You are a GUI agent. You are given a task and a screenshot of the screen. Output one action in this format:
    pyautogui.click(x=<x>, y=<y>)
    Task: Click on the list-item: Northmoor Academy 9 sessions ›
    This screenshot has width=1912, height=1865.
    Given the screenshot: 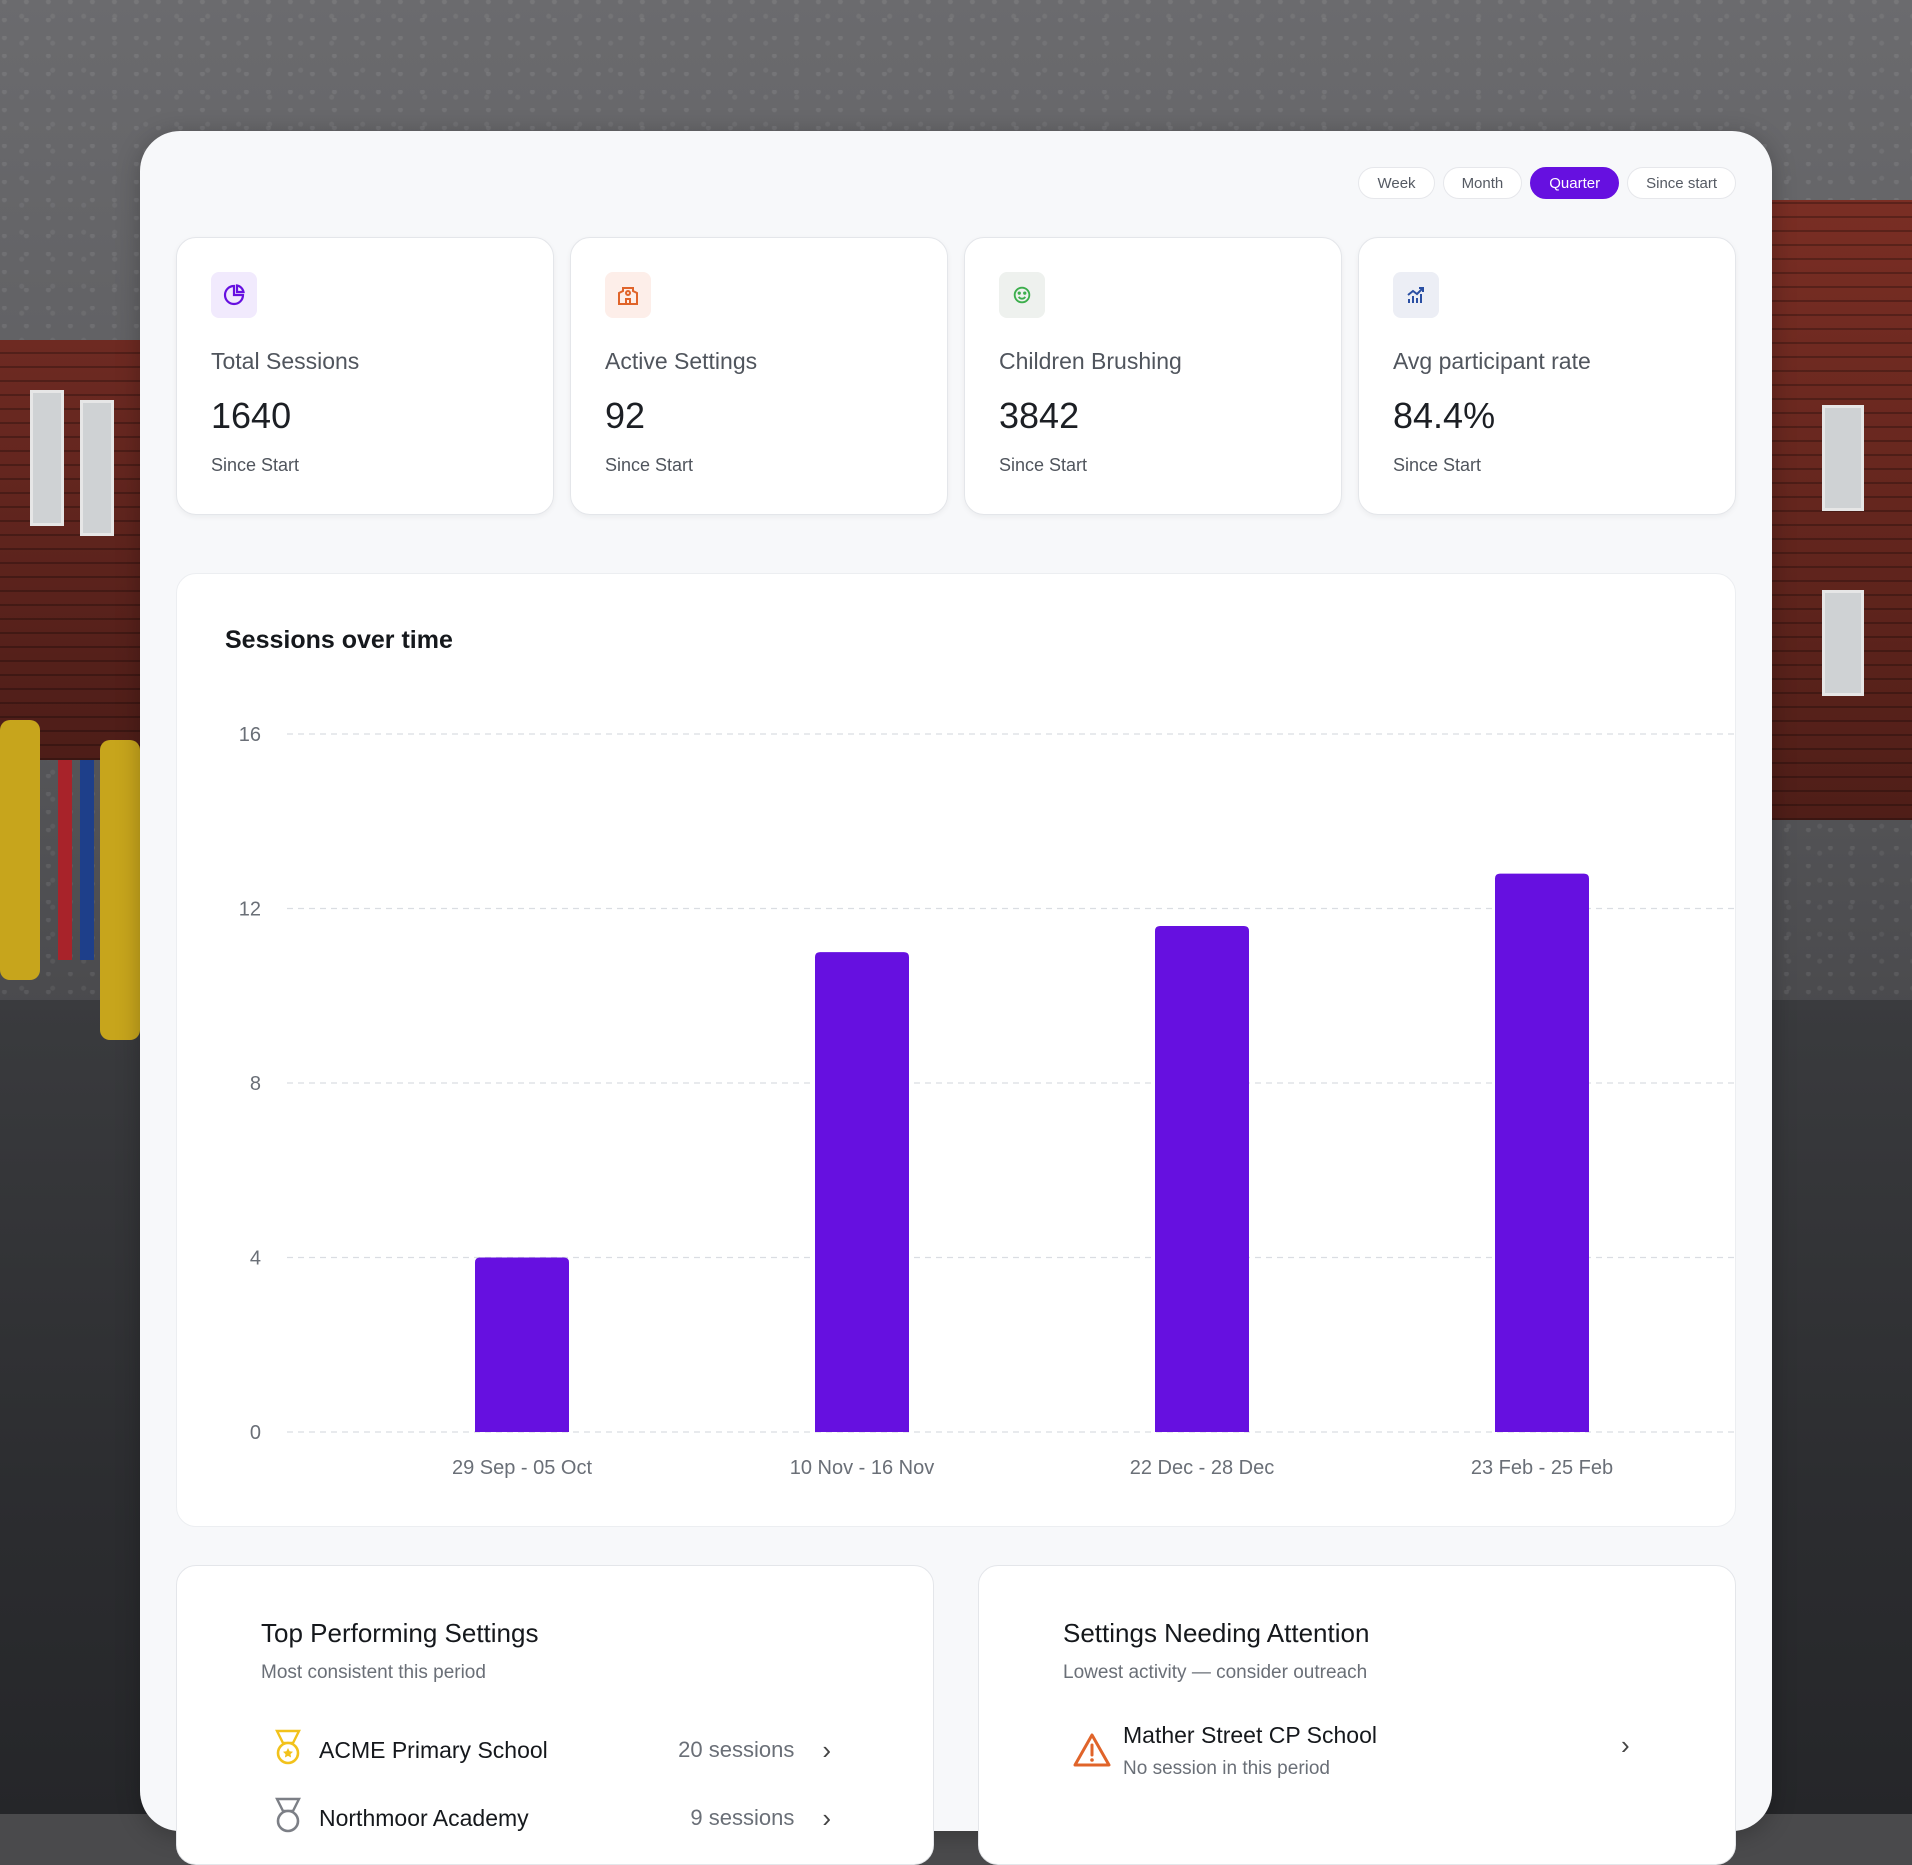 What is the action you would take?
    pyautogui.click(x=551, y=1818)
    